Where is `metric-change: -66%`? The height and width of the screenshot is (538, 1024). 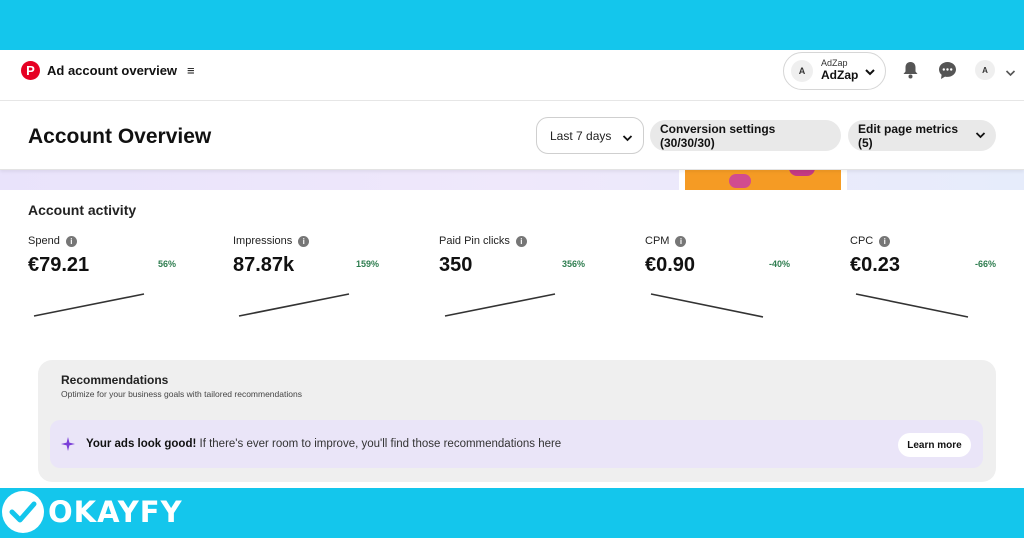
metric-change: -66% is located at coordinates (985, 264).